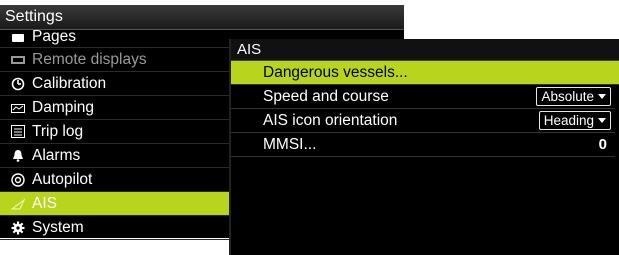  I want to click on dropdown-value: Absolute, so click(567, 96).